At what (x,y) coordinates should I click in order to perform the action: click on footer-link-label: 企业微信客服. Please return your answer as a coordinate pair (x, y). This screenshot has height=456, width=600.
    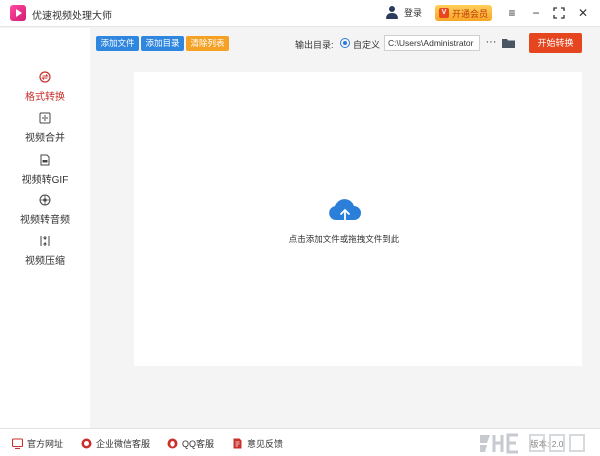
    Looking at the image, I should click on (123, 444).